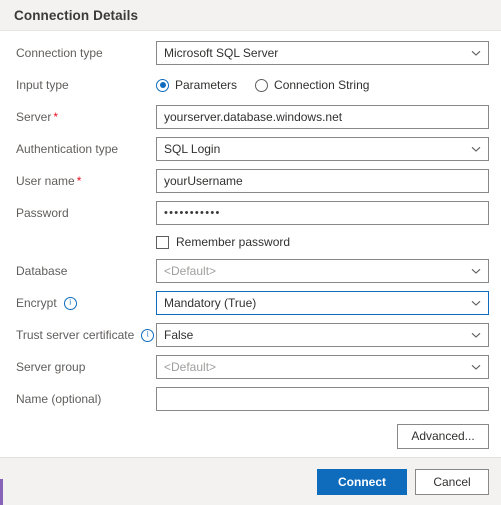 This screenshot has height=505, width=501. I want to click on label-database: Database, so click(42, 271).